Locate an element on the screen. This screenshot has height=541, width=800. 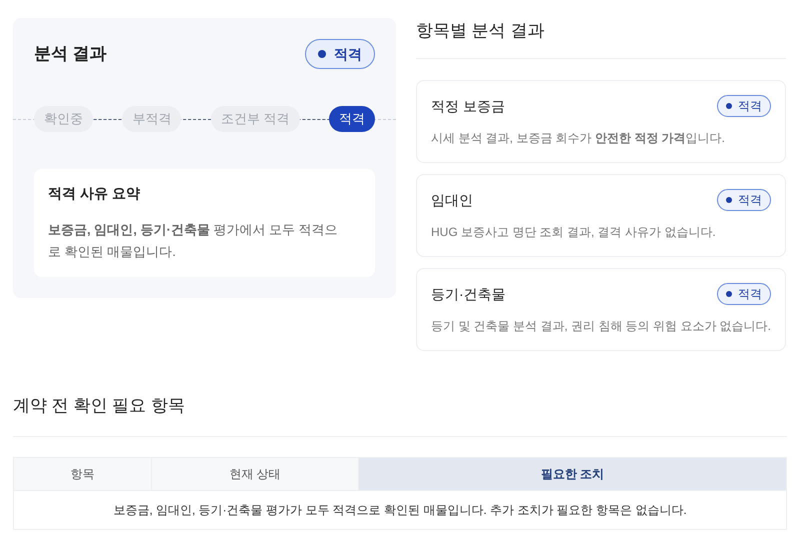
status-step: 조건부 적격 is located at coordinates (255, 119).